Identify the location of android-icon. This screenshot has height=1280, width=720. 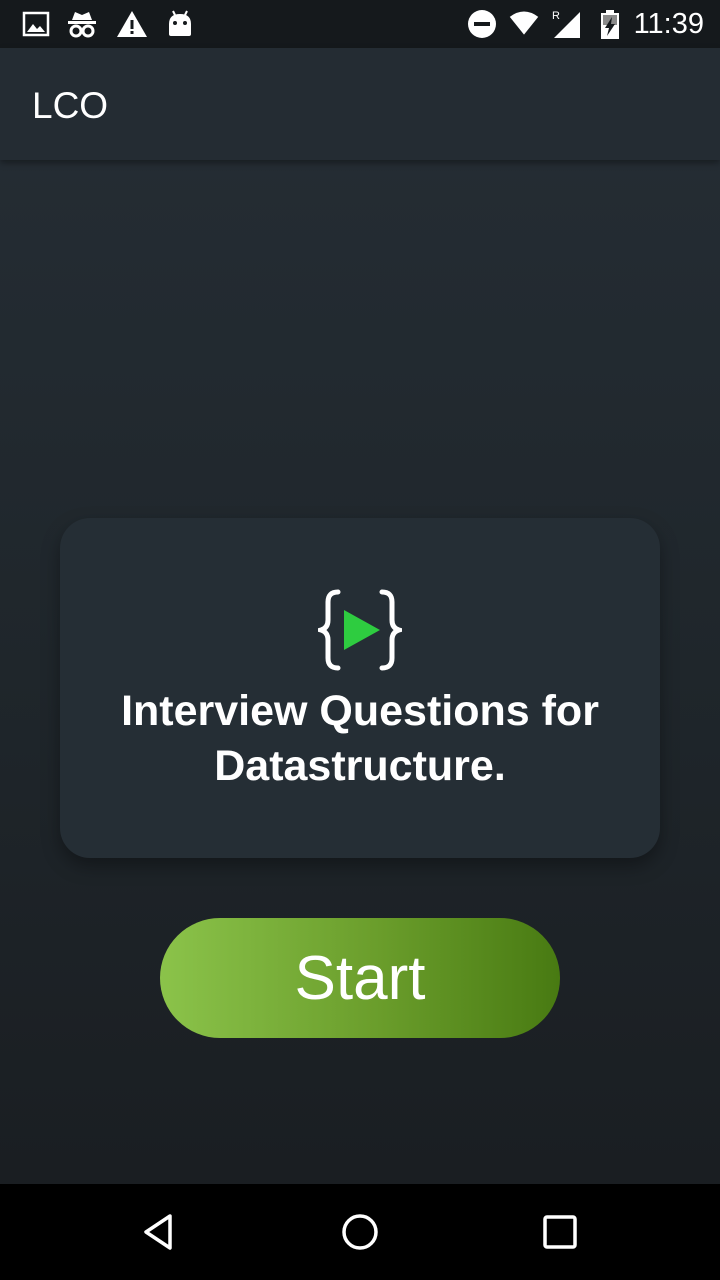
(180, 23).